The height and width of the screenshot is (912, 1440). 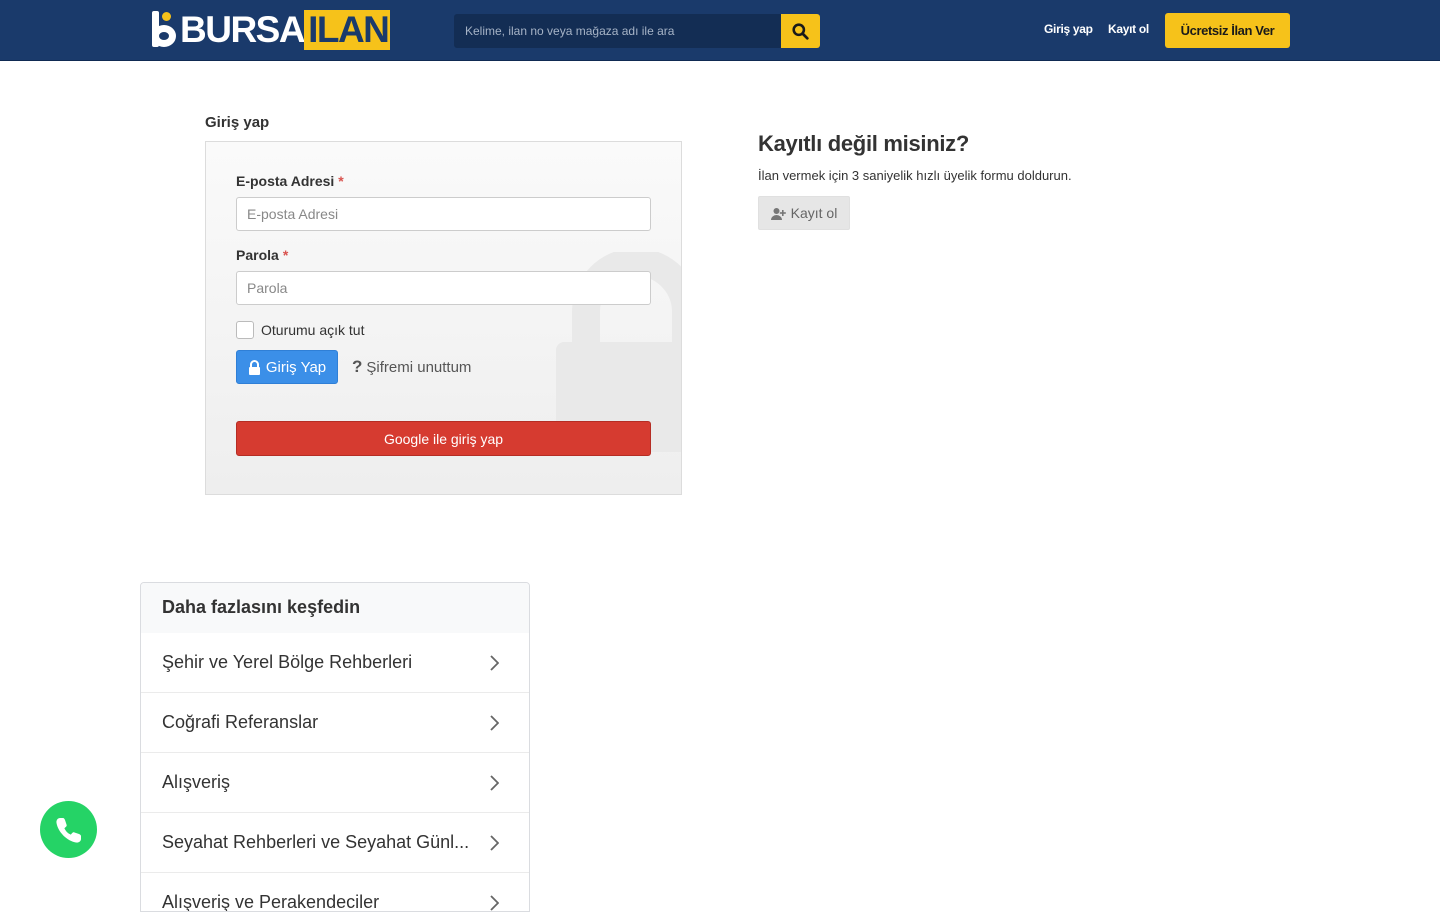 What do you see at coordinates (313, 330) in the screenshot?
I see `remember-label: Oturumu açık tut` at bounding box center [313, 330].